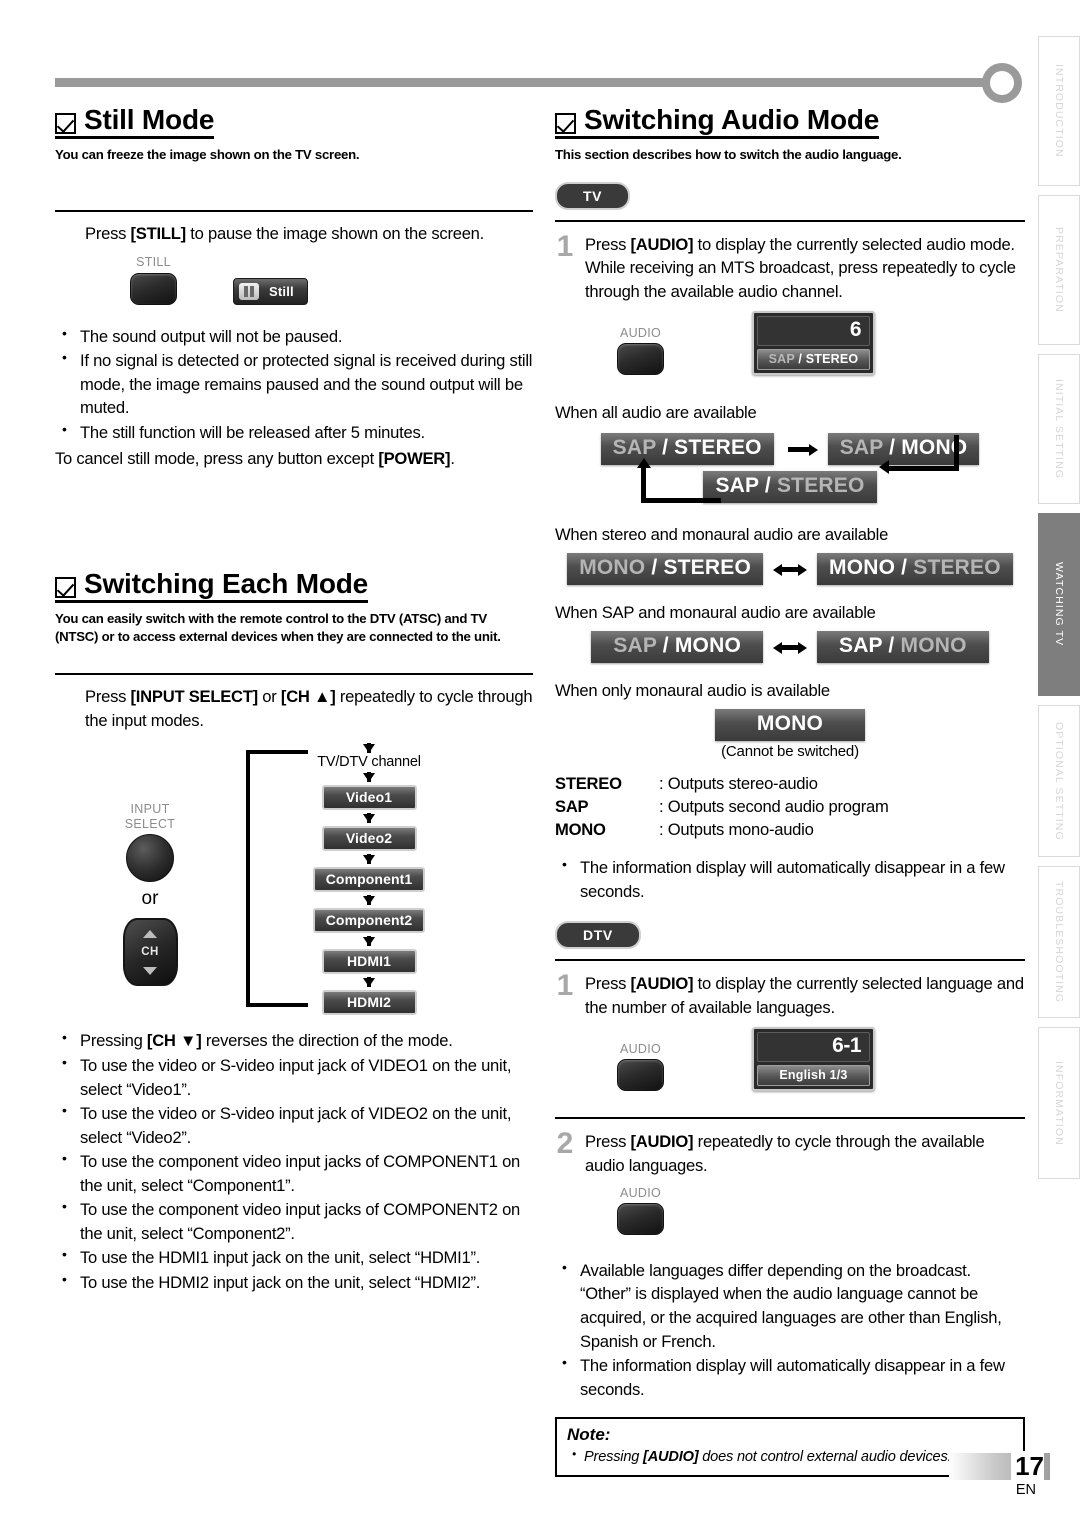  What do you see at coordinates (194, 697) in the screenshot?
I see `input-select-key: [INPUT SELECT]` at bounding box center [194, 697].